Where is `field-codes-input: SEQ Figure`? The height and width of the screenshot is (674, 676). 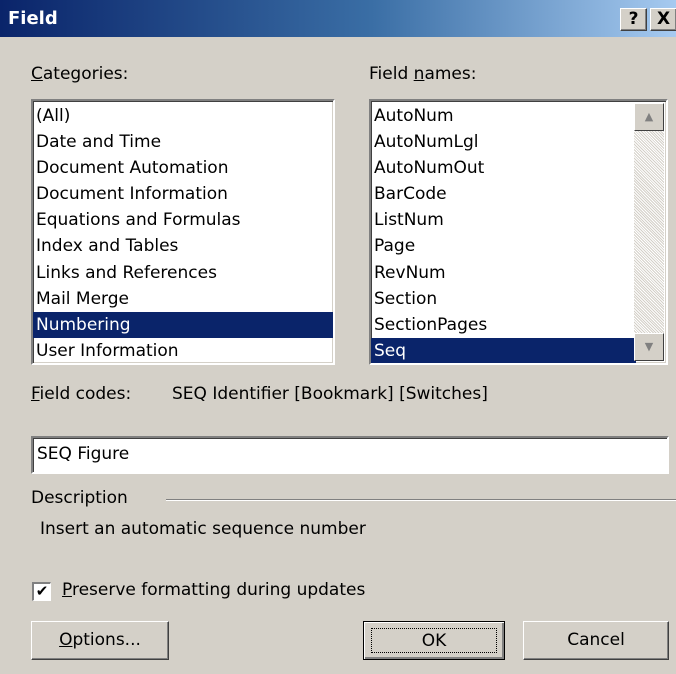 field-codes-input: SEQ Figure is located at coordinates (350, 455).